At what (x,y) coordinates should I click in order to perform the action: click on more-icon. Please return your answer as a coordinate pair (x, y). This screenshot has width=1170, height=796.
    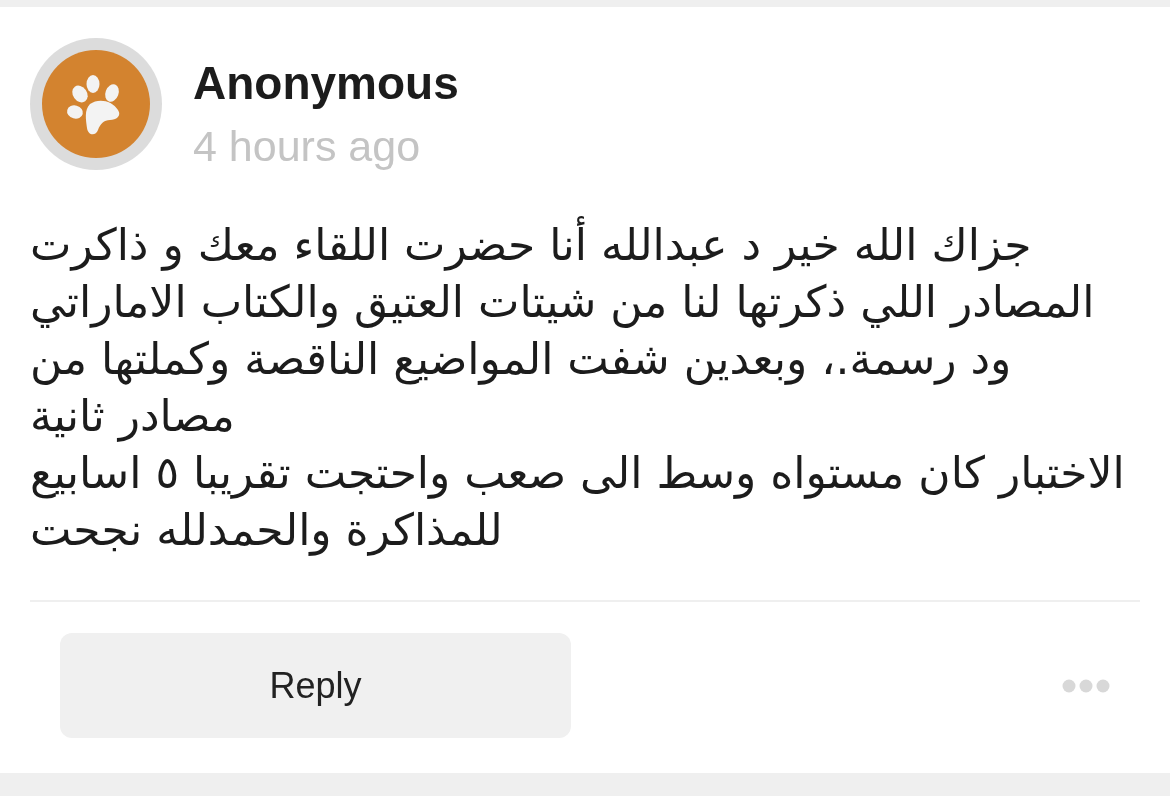
    Looking at the image, I should click on (1086, 685).